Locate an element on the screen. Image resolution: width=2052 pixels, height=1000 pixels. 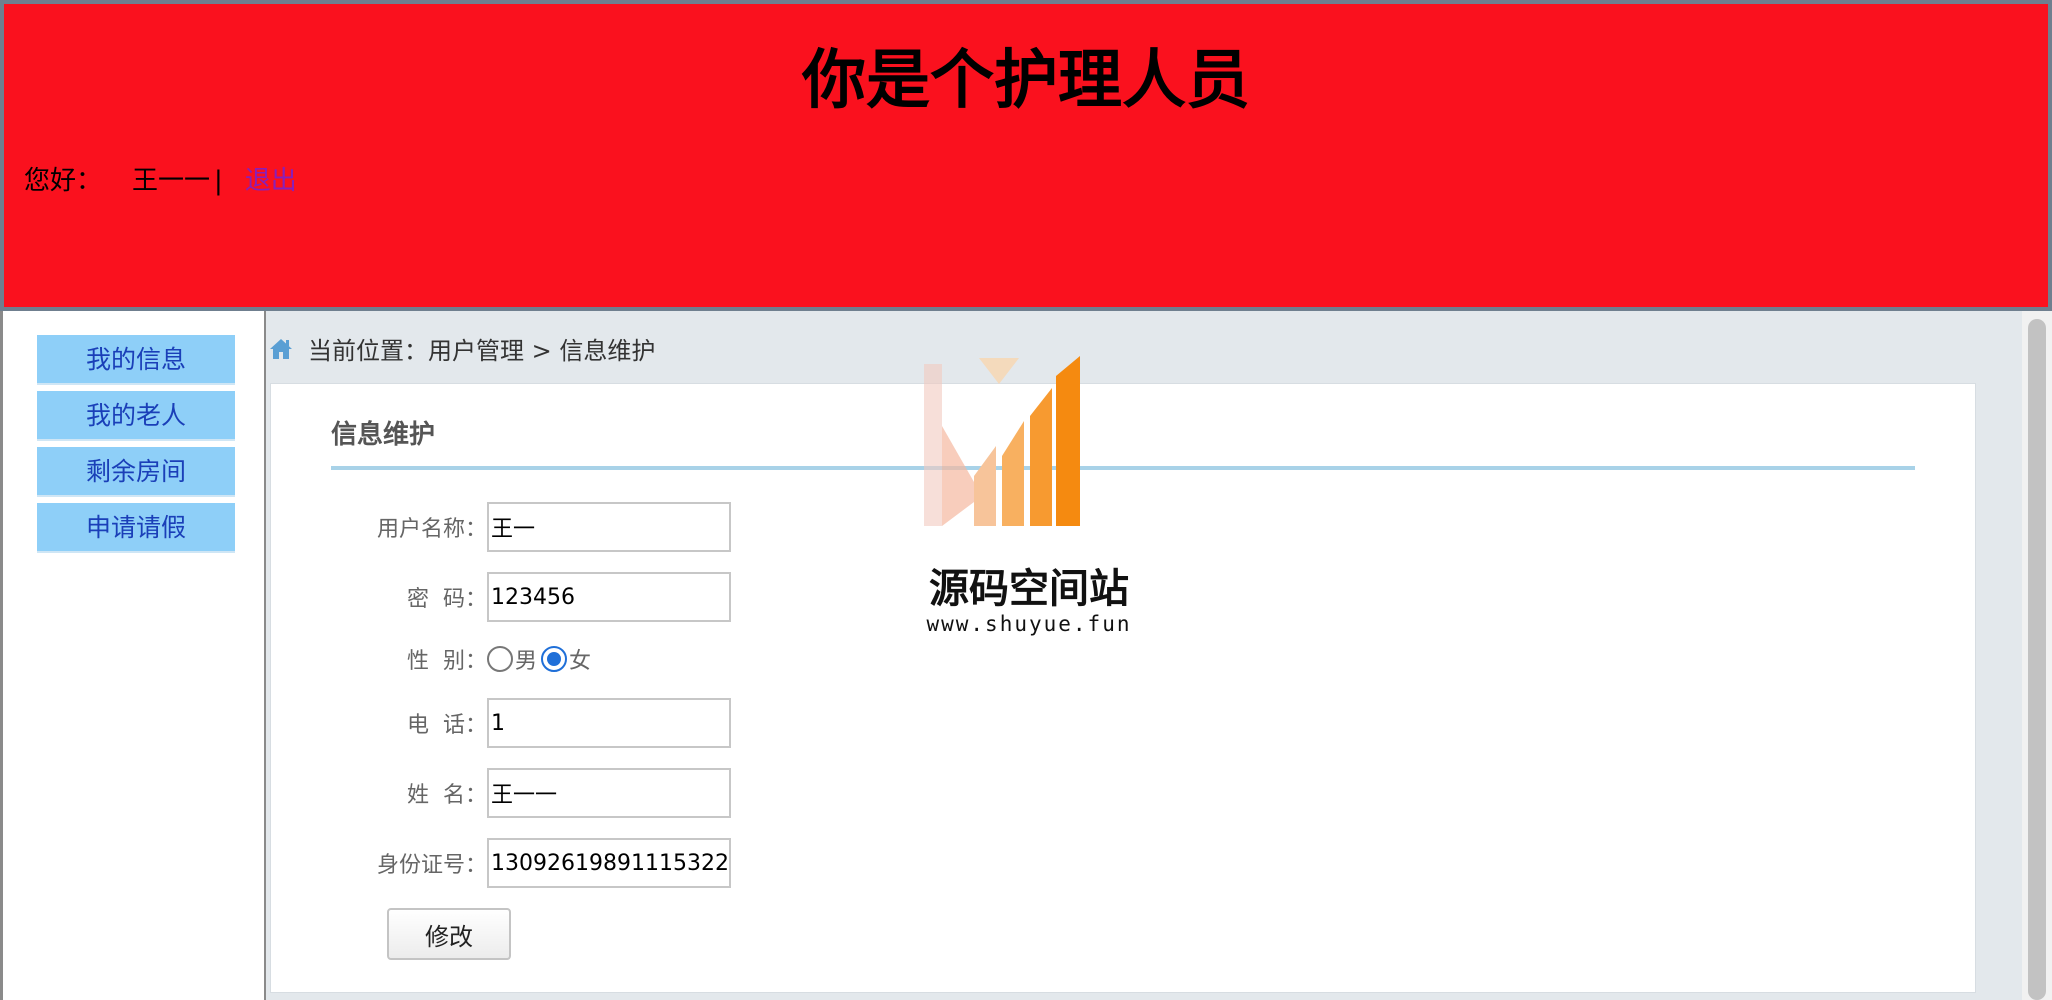
username-label: 用户名称： is located at coordinates (431, 529).